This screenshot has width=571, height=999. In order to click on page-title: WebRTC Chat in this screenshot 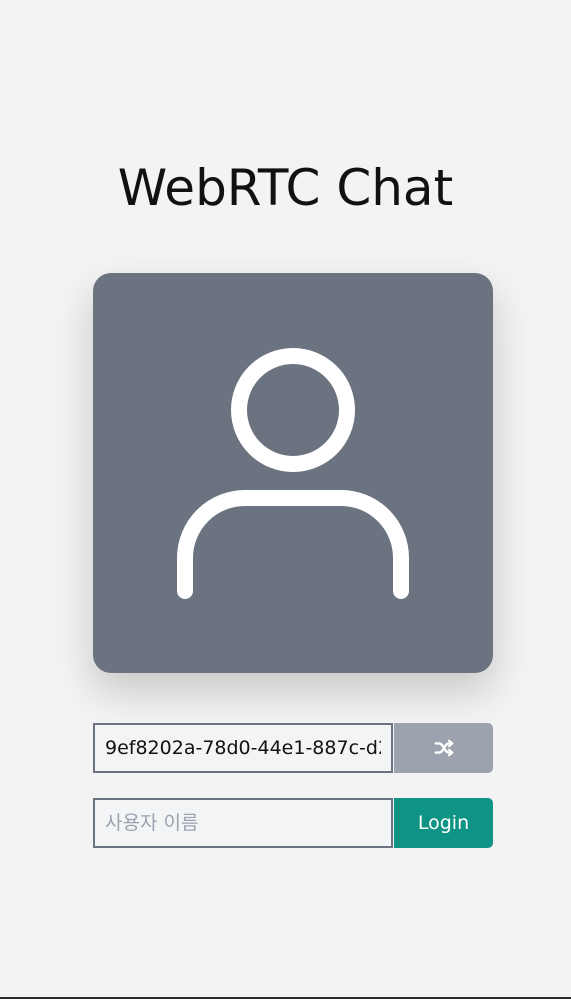, I will do `click(285, 188)`.